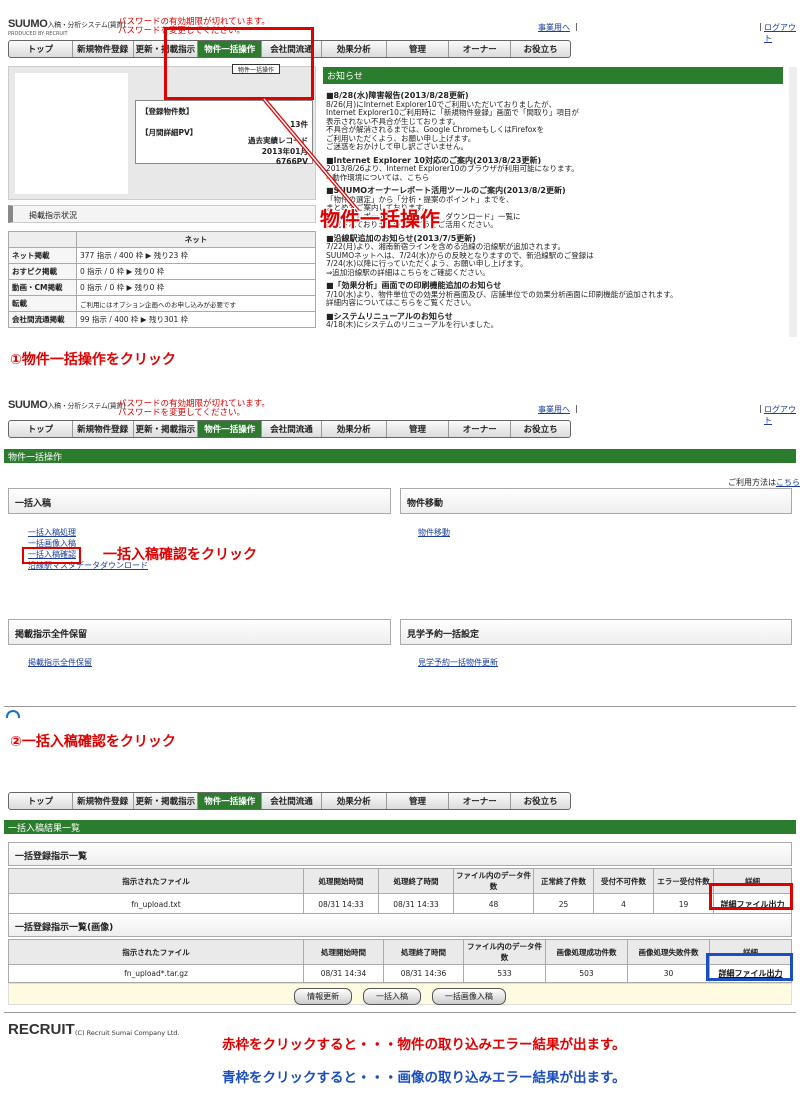 The height and width of the screenshot is (1114, 800). What do you see at coordinates (239, 63) in the screenshot?
I see `highlight-box` at bounding box center [239, 63].